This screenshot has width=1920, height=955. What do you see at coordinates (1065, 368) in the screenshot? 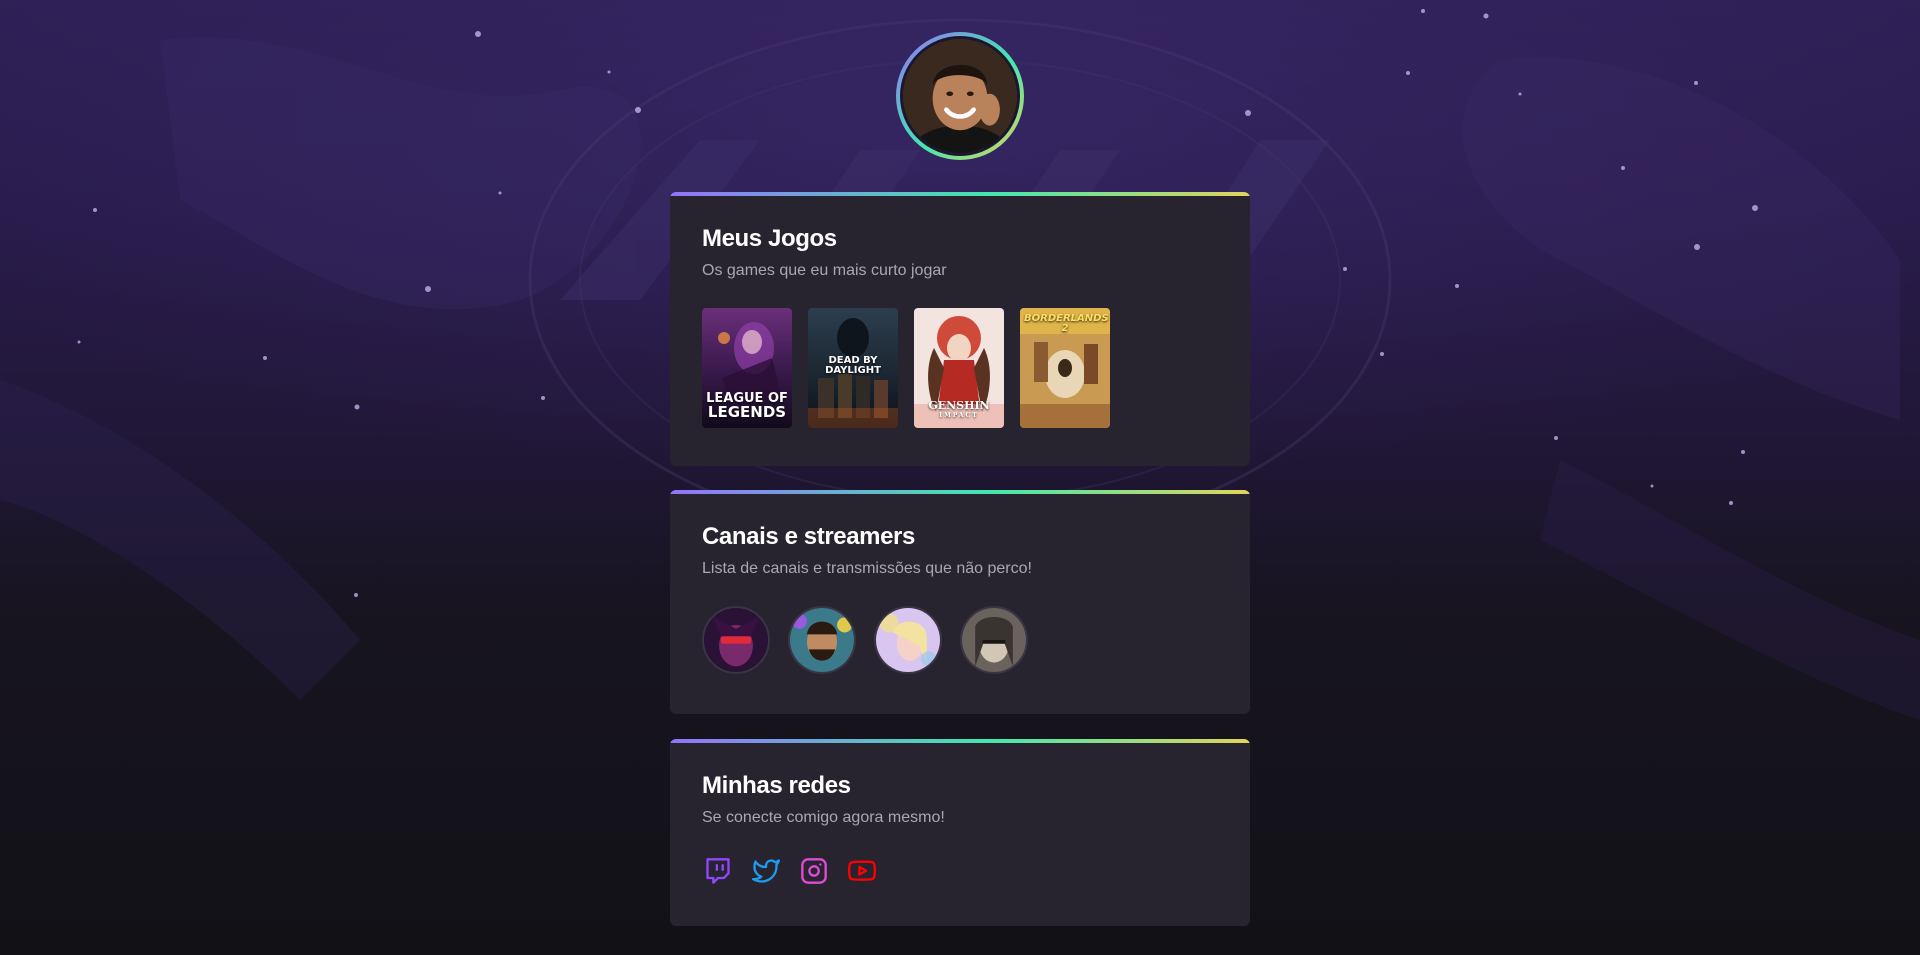
I see `game-borderlands-2: BORDERLANDS 2` at bounding box center [1065, 368].